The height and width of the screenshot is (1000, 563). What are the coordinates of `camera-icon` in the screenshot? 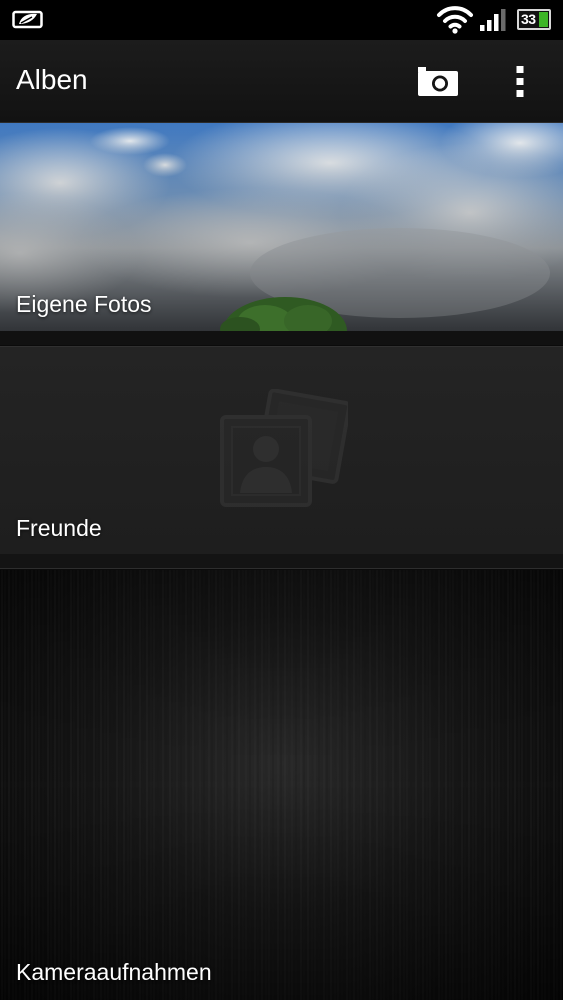 It's located at (438, 81).